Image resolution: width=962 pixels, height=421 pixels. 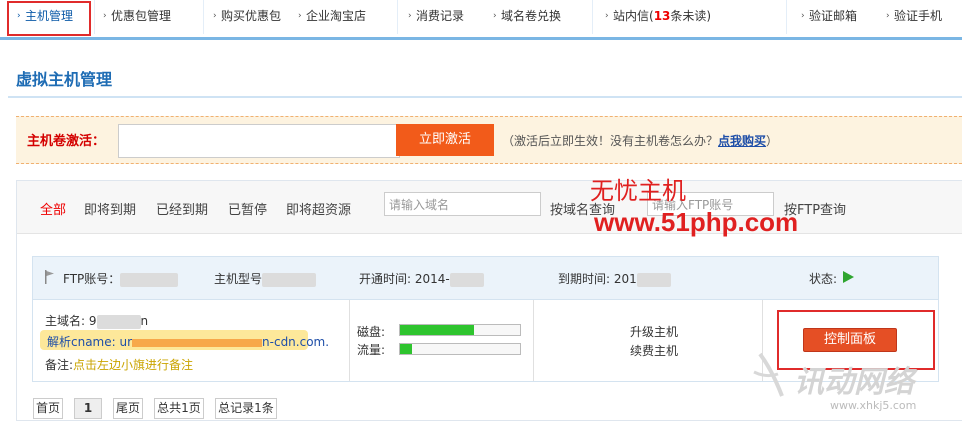 What do you see at coordinates (654, 350) in the screenshot?
I see `renew-host-link: 续费主机` at bounding box center [654, 350].